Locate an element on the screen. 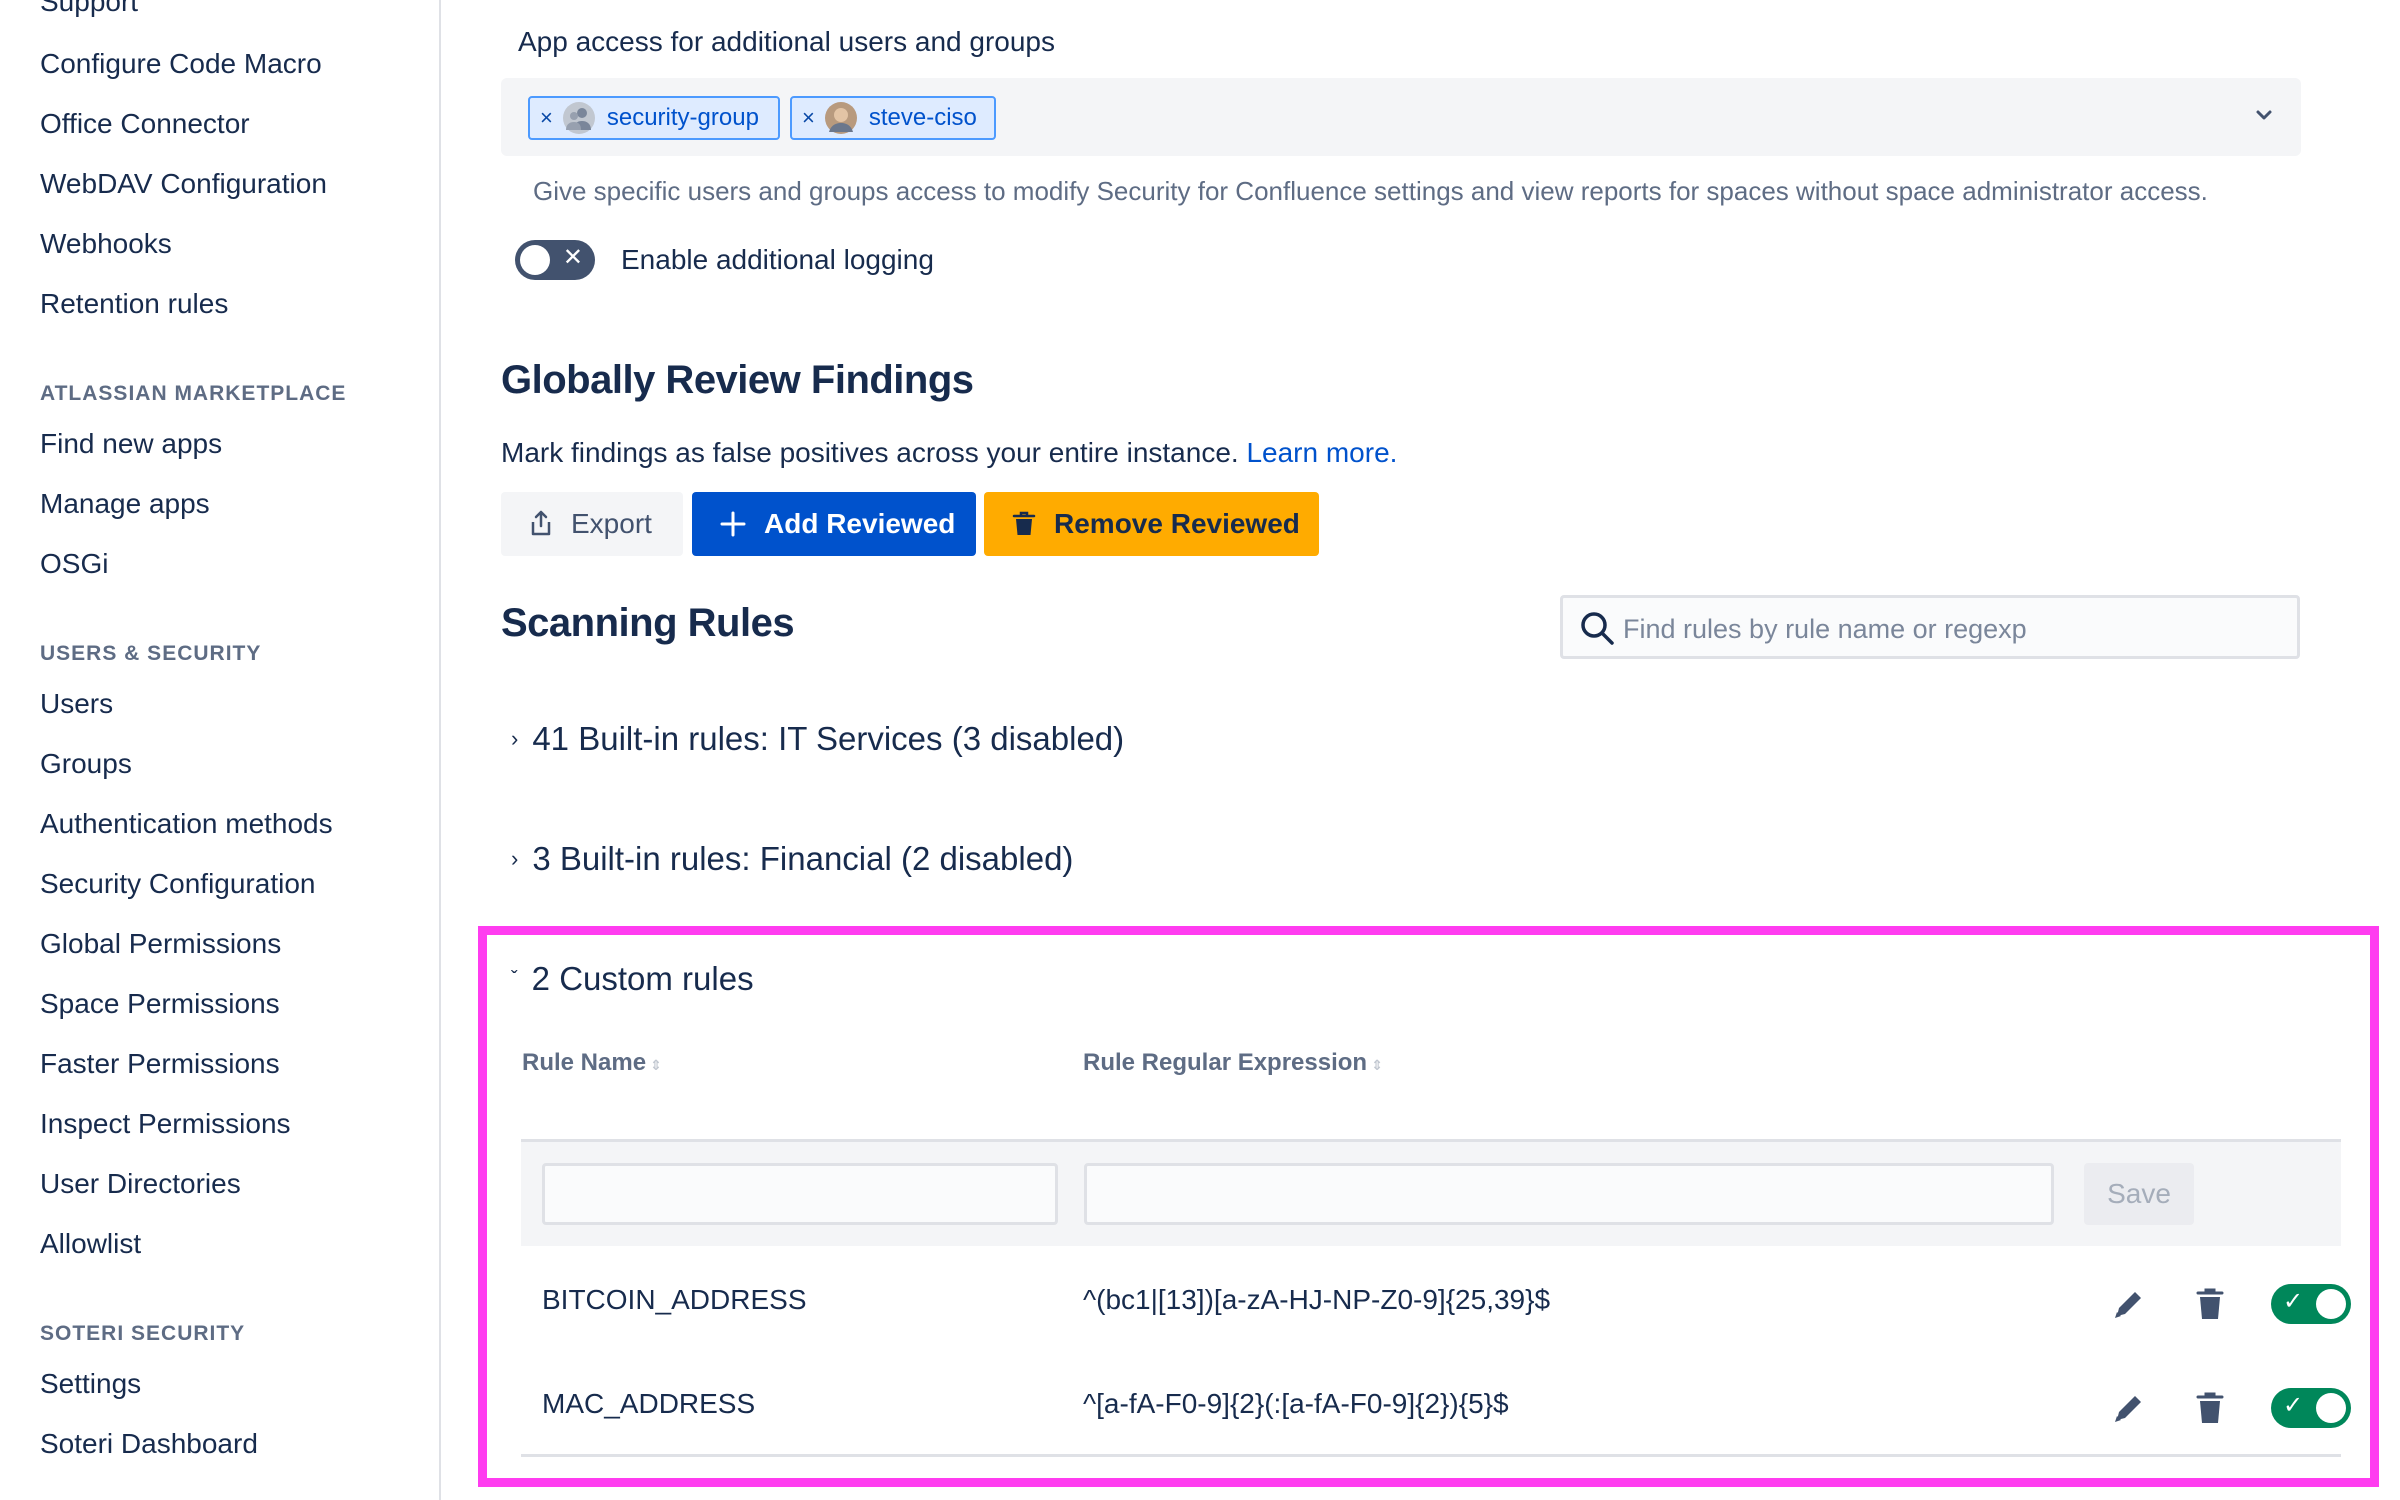 This screenshot has height=1500, width=2400. export-button: Export is located at coordinates (592, 524).